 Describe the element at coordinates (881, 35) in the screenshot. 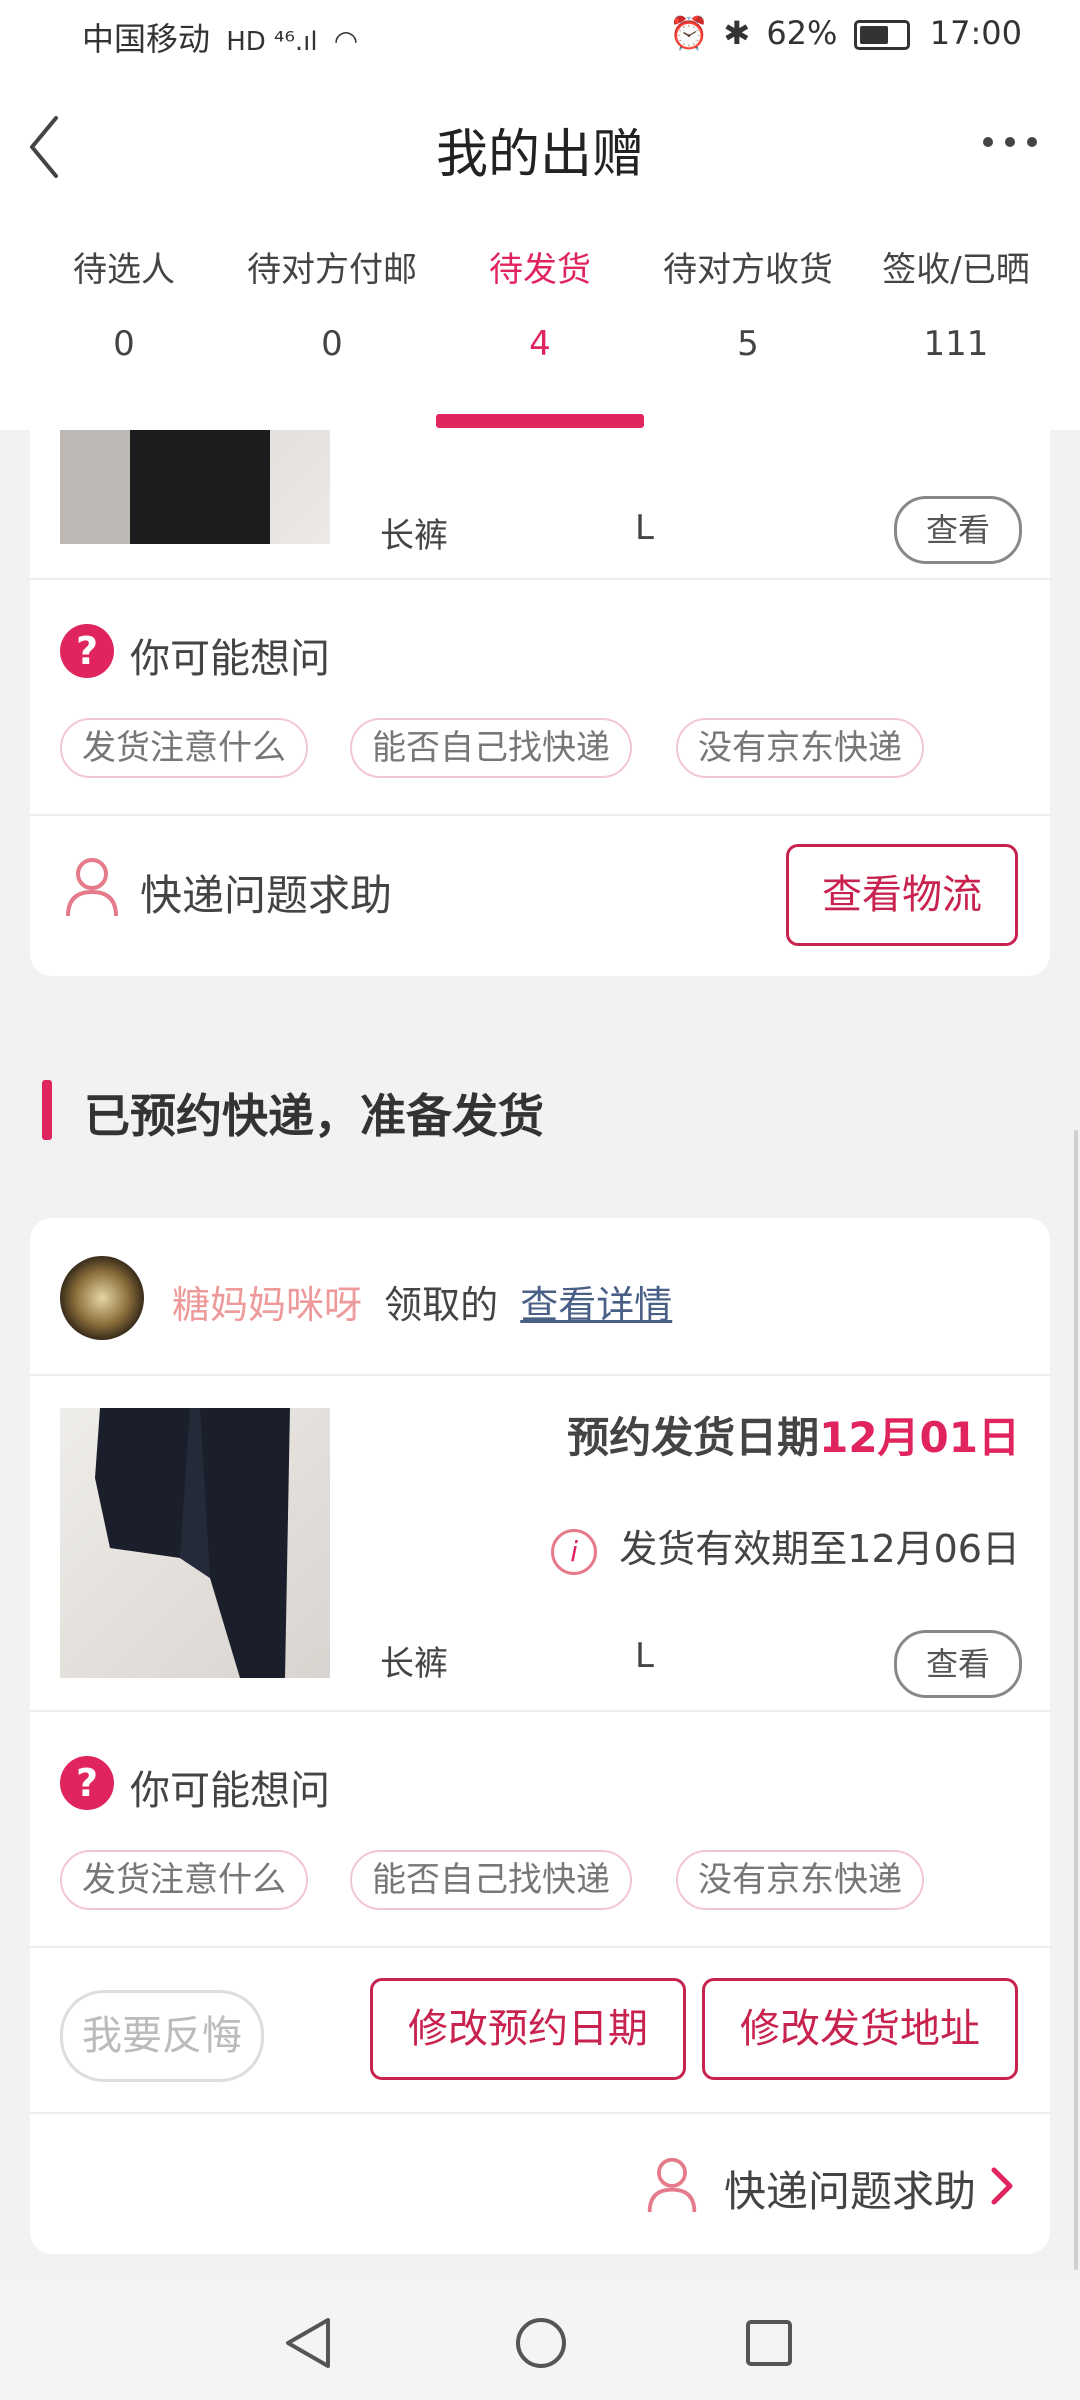

I see `battery-icon` at that location.